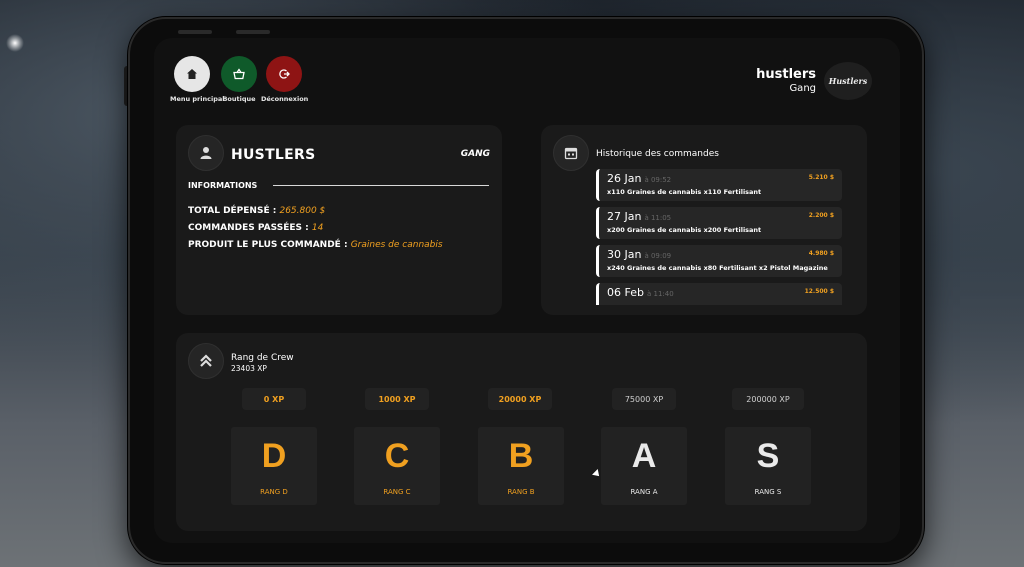 This screenshot has height=567, width=1024. I want to click on xp-threshold-s: 200000 XP, so click(768, 399).